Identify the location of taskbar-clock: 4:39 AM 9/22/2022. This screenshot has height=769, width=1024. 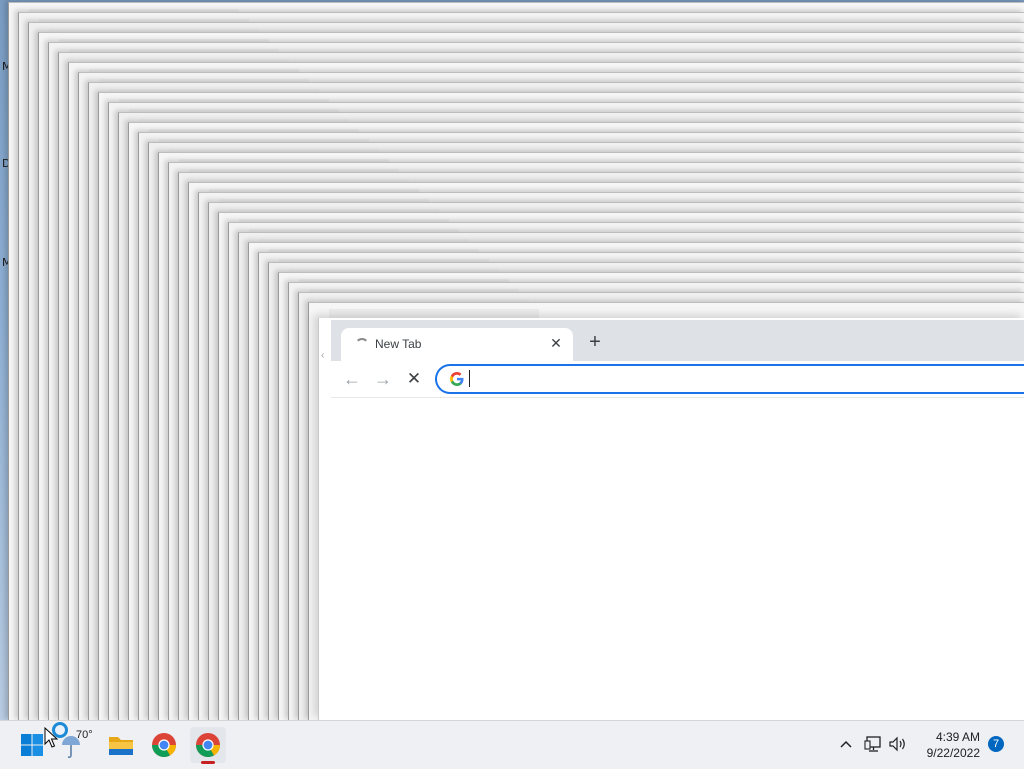
(948, 745).